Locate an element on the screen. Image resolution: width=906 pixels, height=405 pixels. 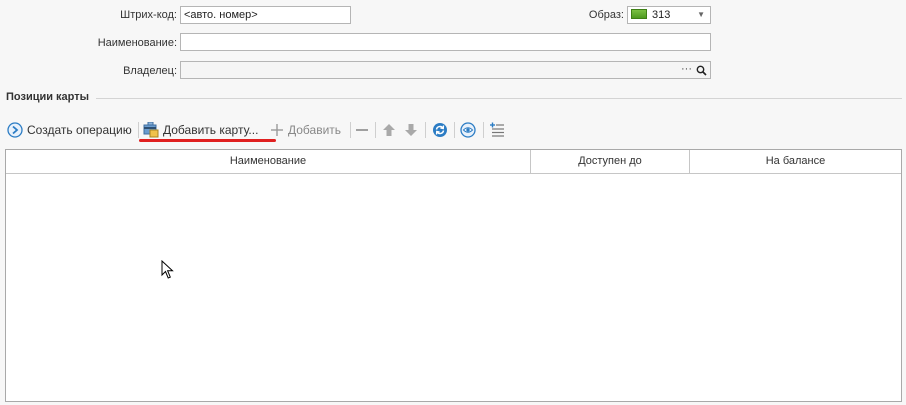
column-header-name: Наименование is located at coordinates (268, 162).